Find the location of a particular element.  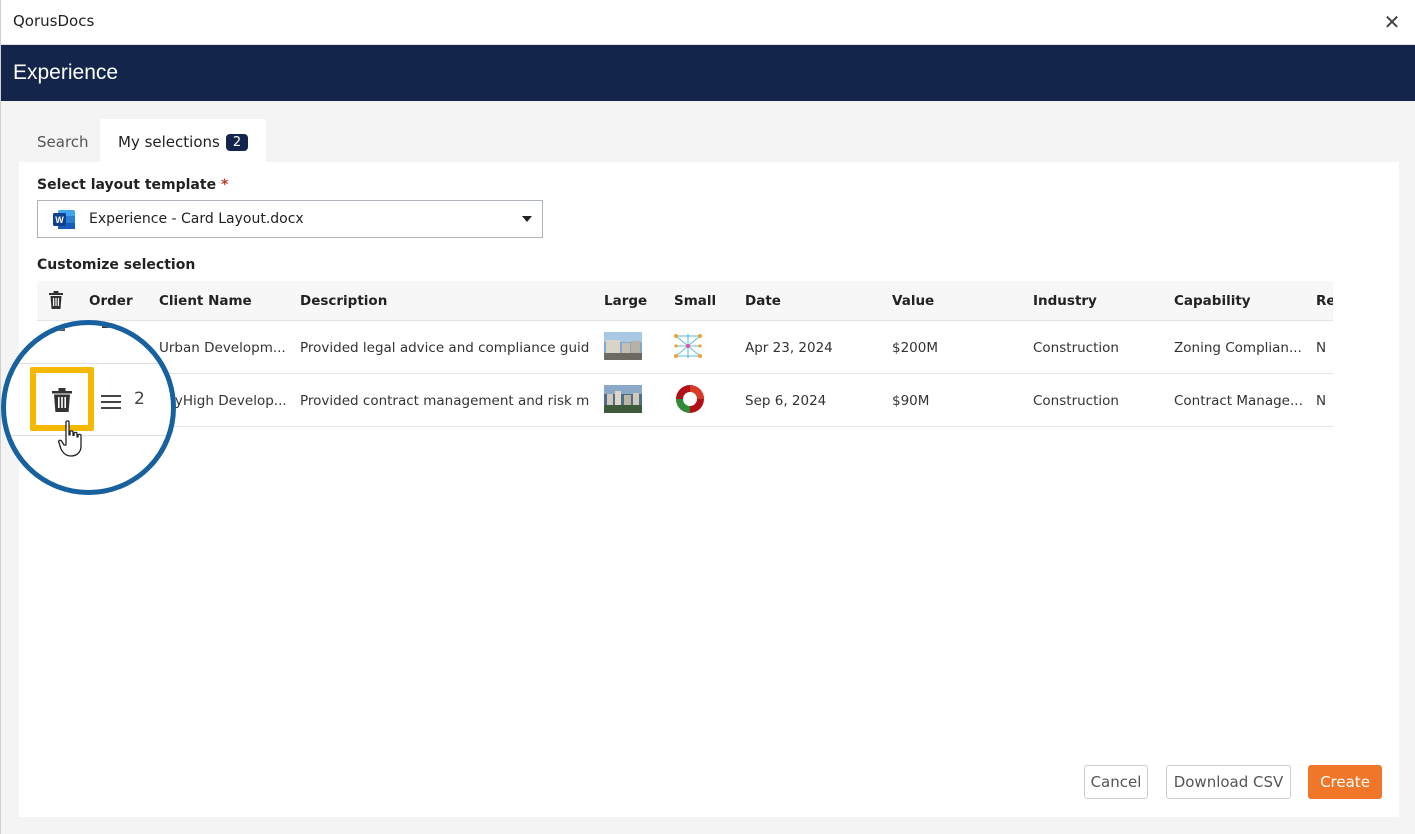

column-header-industry: Industry is located at coordinates (1065, 301).